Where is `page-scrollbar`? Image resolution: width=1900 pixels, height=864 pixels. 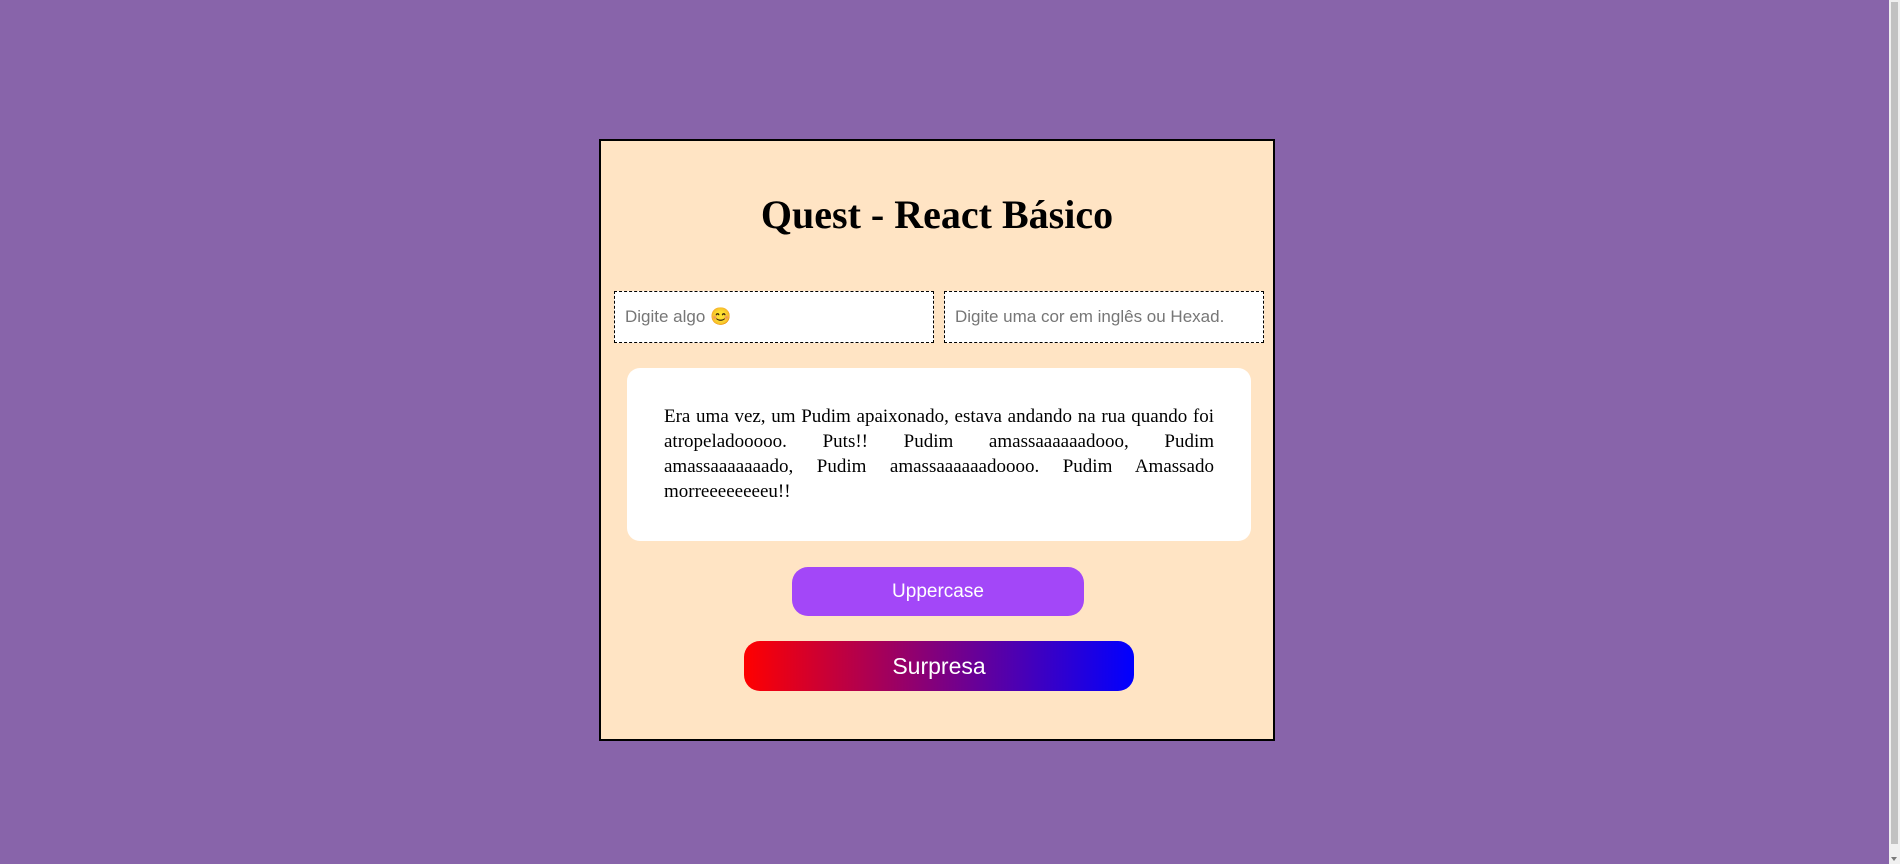 page-scrollbar is located at coordinates (1894, 432).